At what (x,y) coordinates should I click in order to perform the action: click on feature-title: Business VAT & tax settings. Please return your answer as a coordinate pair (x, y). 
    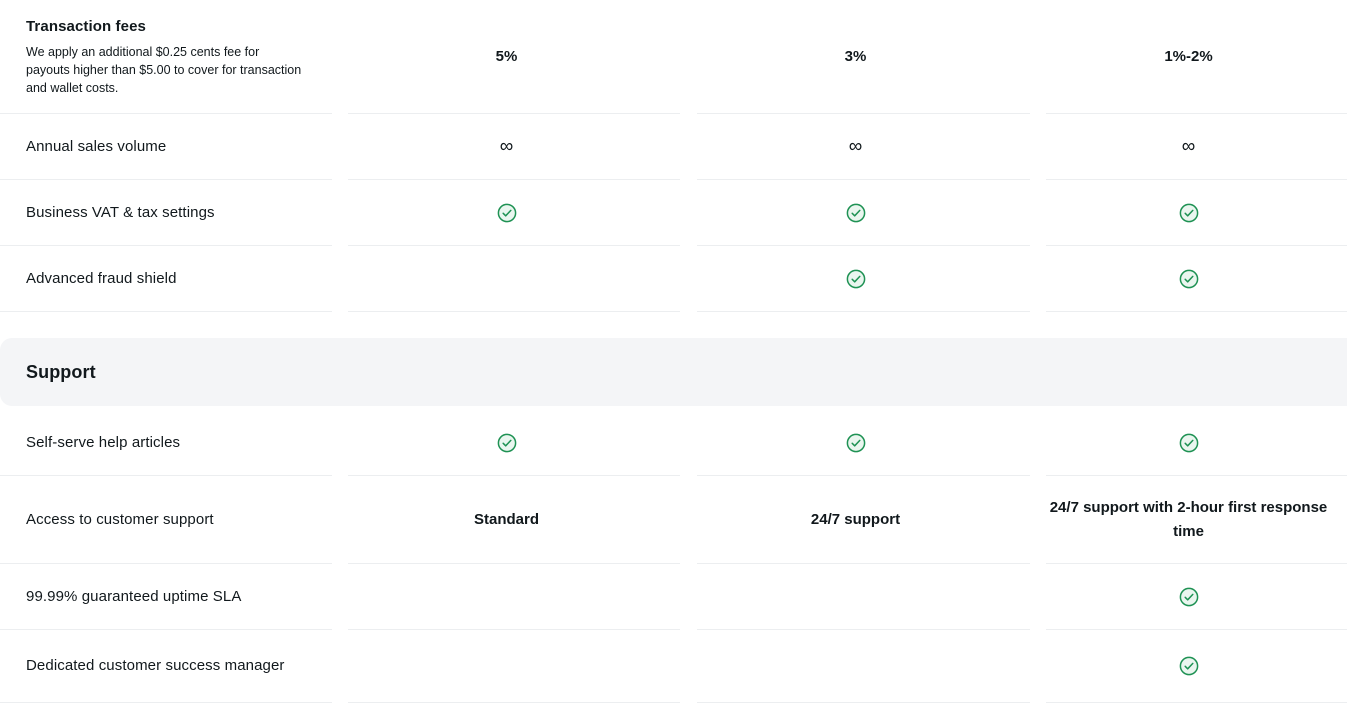
    Looking at the image, I should click on (120, 212).